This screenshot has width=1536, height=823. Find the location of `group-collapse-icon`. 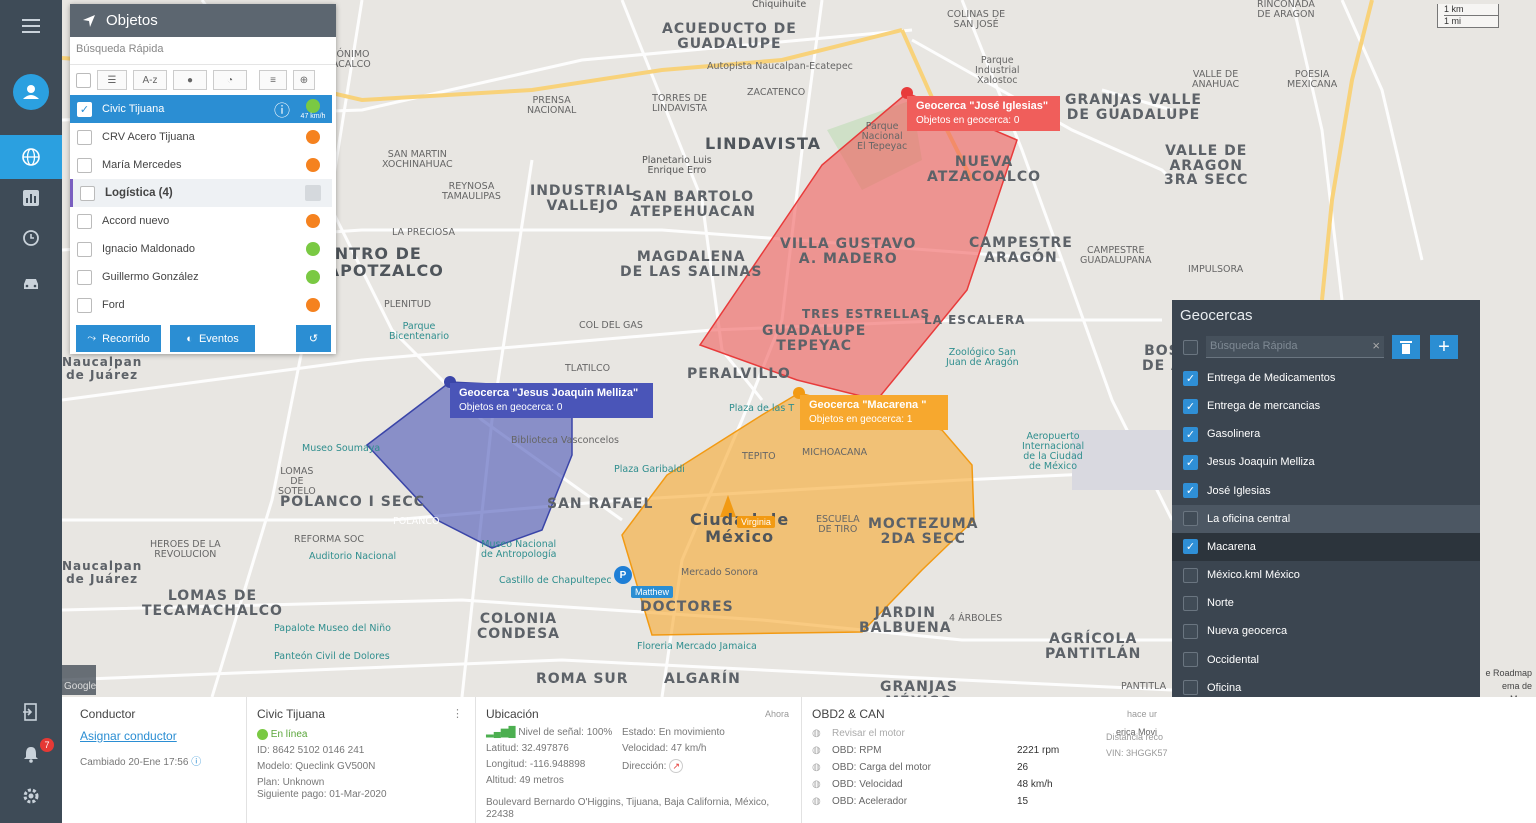

group-collapse-icon is located at coordinates (313, 193).